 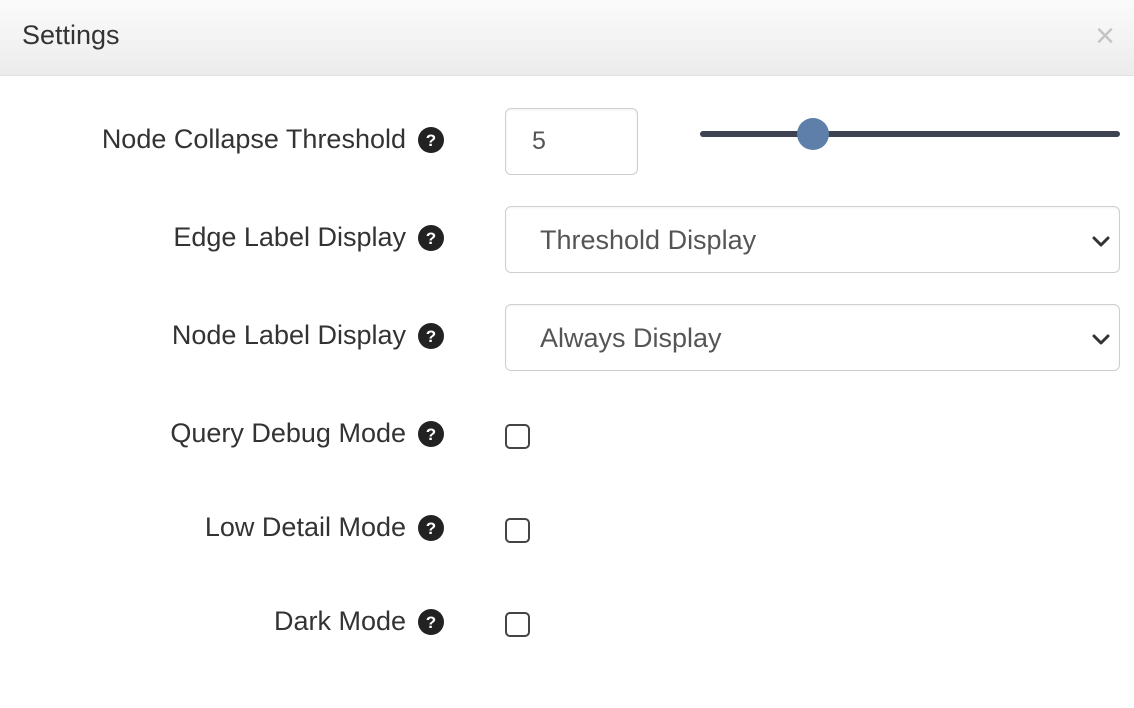 I want to click on query-debug-mode-row-label: Query Debug Mode ?, so click(x=307, y=433).